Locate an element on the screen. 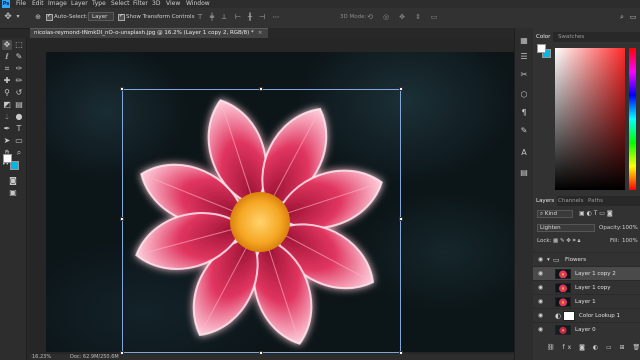 Image resolution: width=640 pixels, height=360 pixels. menu-edit: Edit is located at coordinates (38, 4).